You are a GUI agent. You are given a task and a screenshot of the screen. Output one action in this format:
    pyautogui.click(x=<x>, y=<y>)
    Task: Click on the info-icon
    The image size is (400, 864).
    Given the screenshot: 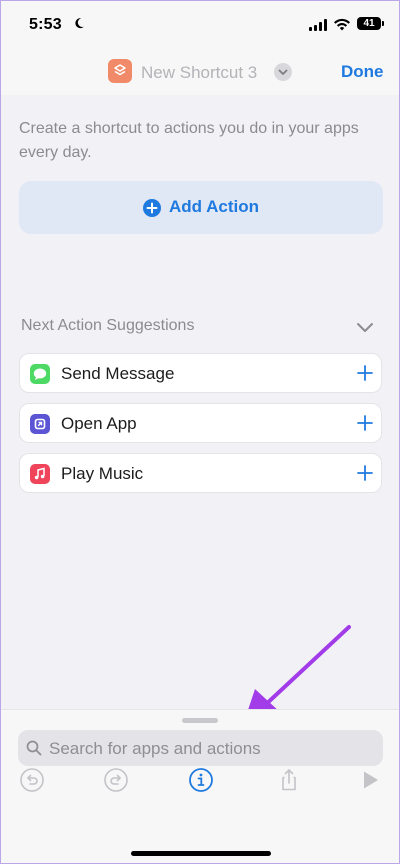 What is the action you would take?
    pyautogui.click(x=201, y=780)
    